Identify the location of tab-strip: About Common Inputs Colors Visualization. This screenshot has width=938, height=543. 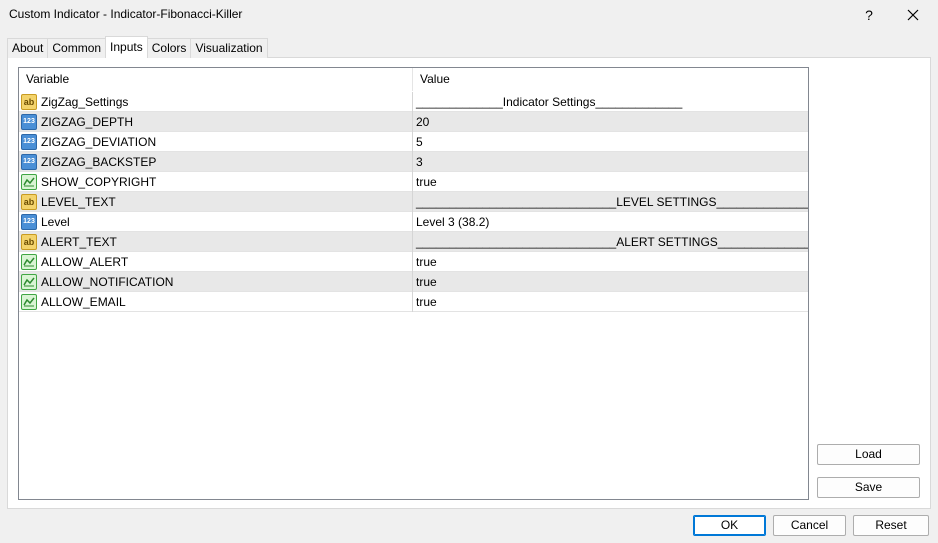
(137, 47).